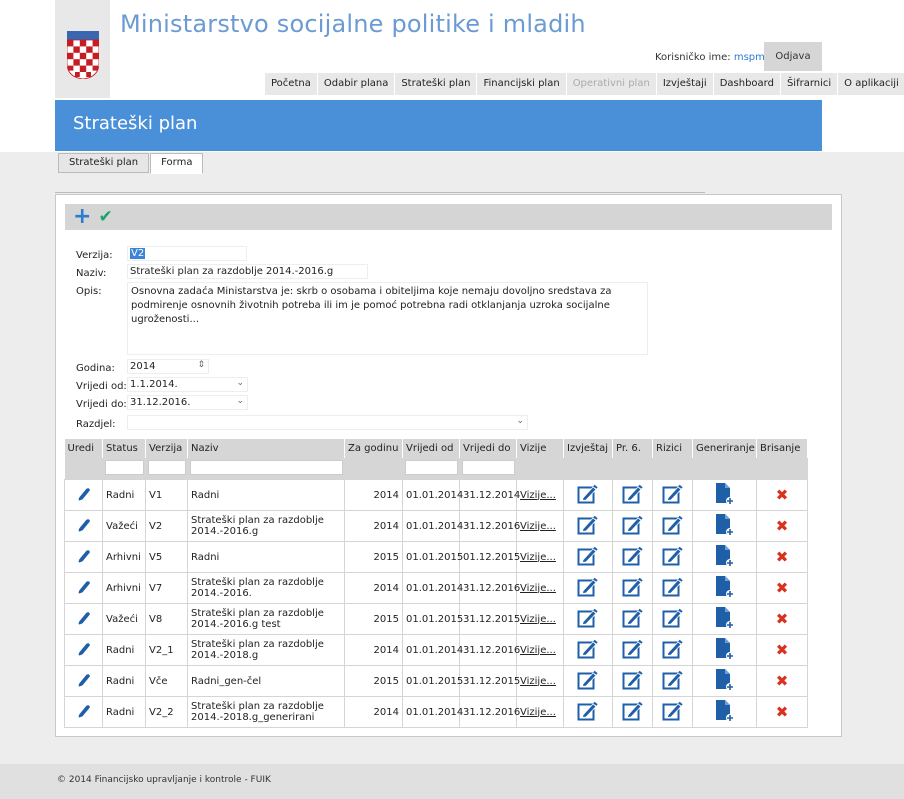  What do you see at coordinates (187, 253) in the screenshot?
I see `verzija-field: V2` at bounding box center [187, 253].